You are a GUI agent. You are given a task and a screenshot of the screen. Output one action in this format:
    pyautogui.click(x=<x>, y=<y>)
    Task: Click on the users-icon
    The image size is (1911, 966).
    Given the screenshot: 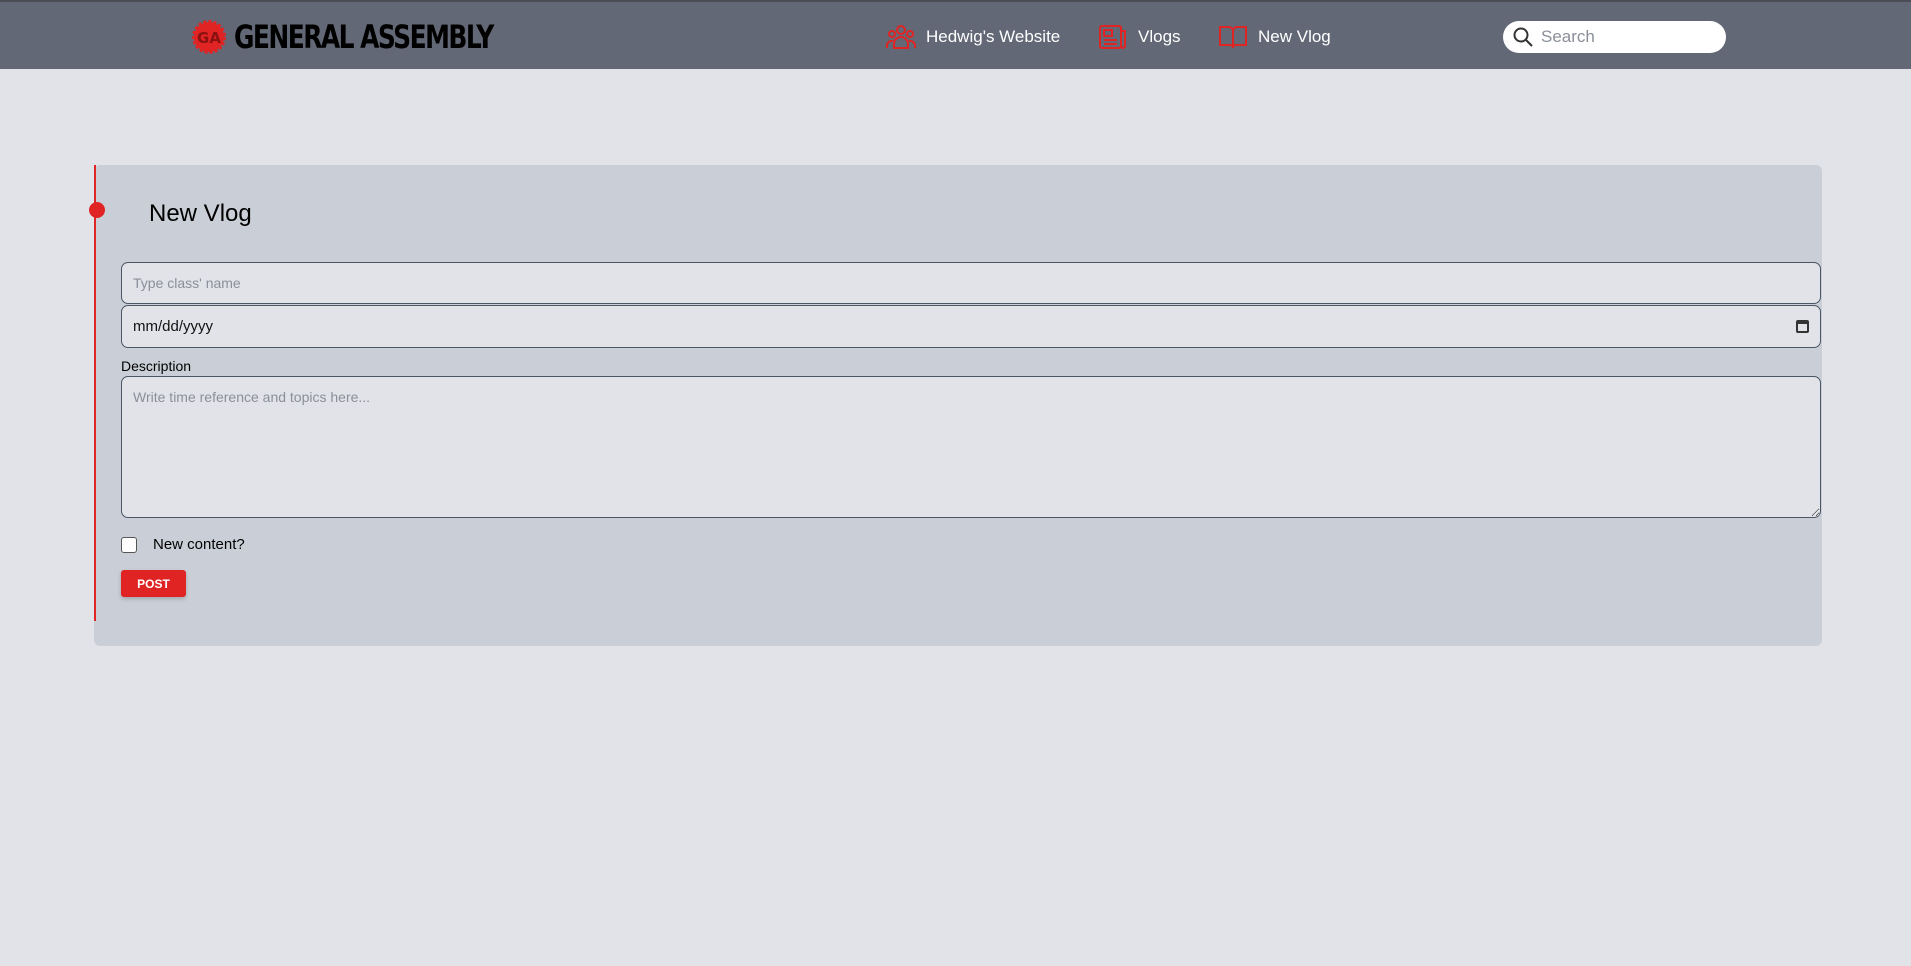 What is the action you would take?
    pyautogui.click(x=901, y=37)
    